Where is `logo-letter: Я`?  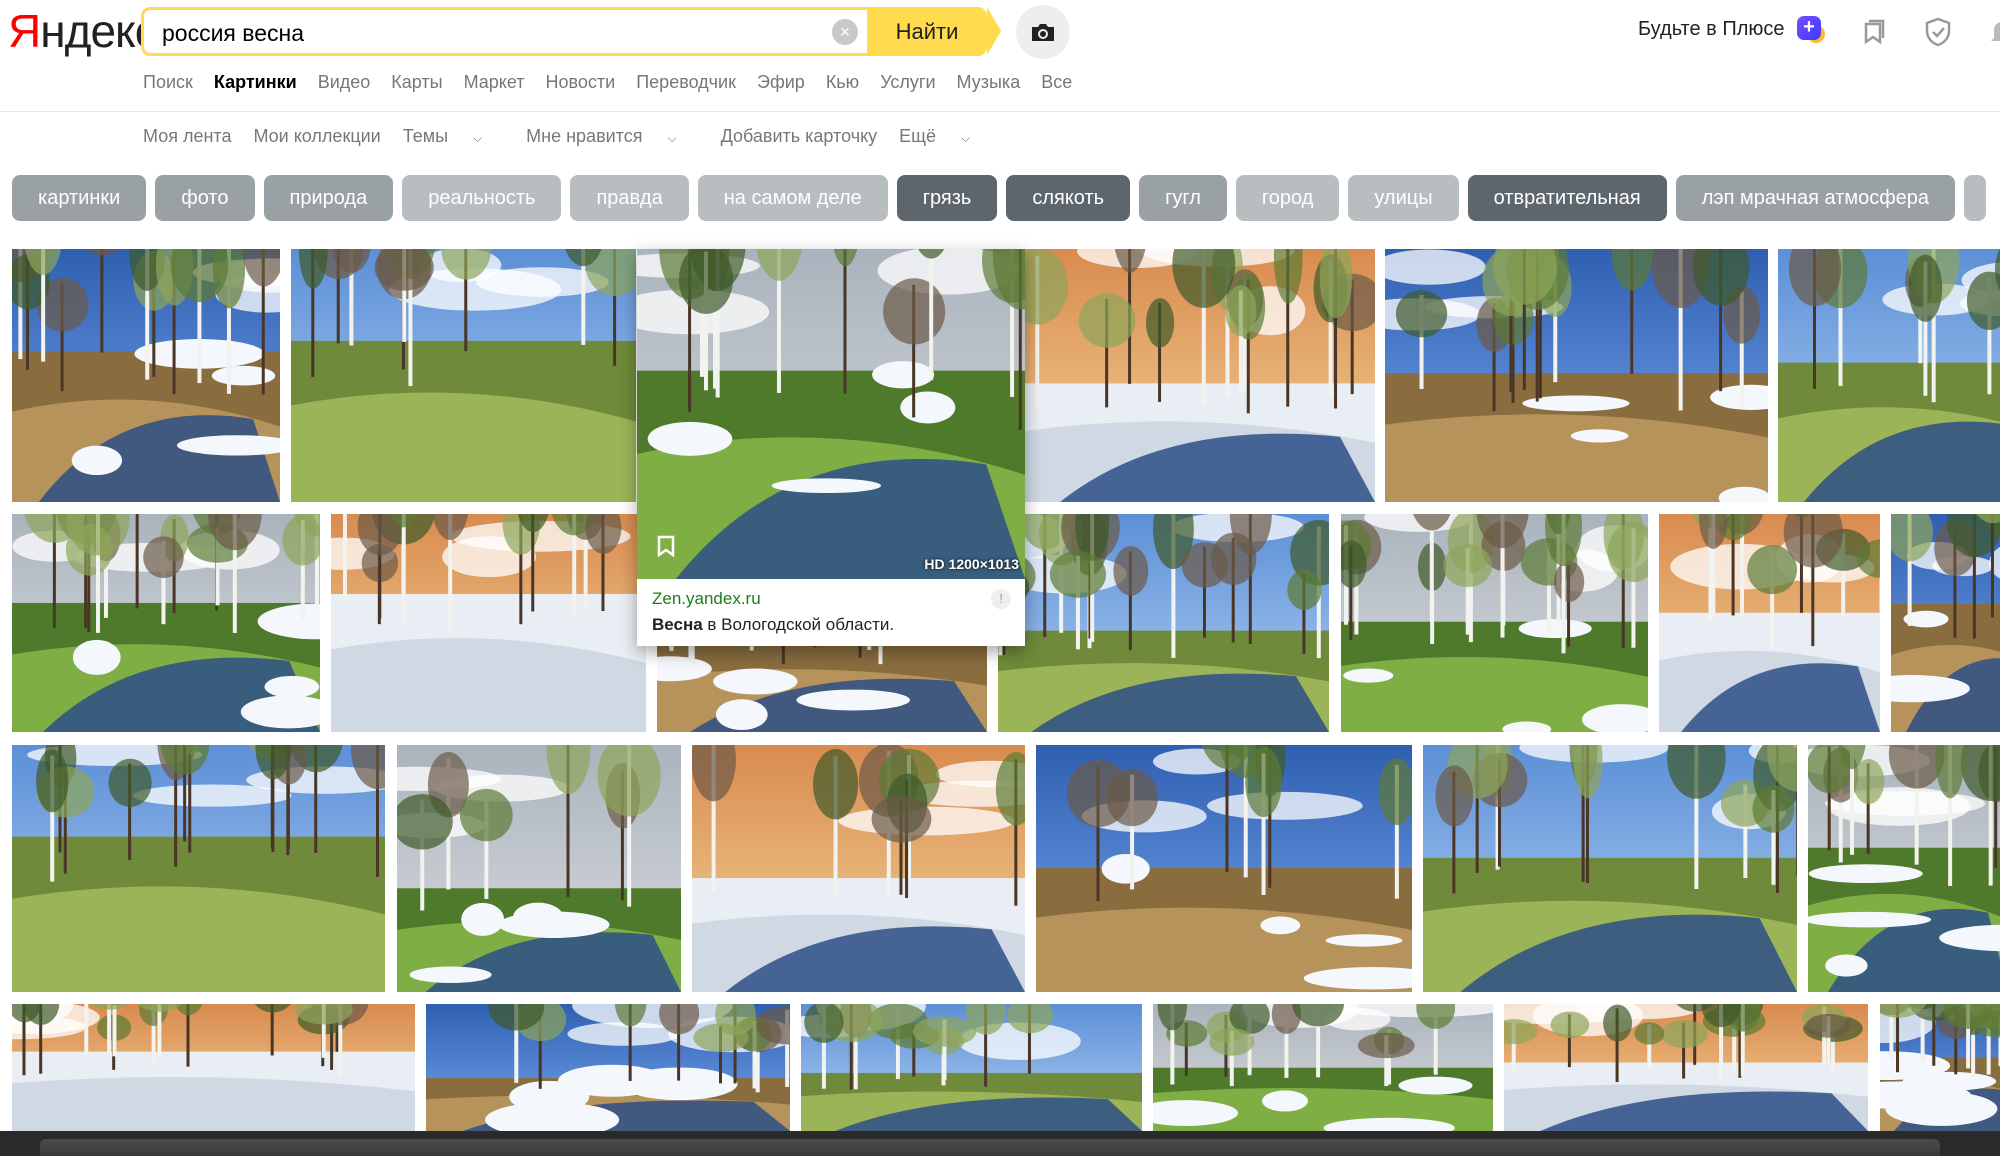
logo-letter: Я is located at coordinates (24, 31).